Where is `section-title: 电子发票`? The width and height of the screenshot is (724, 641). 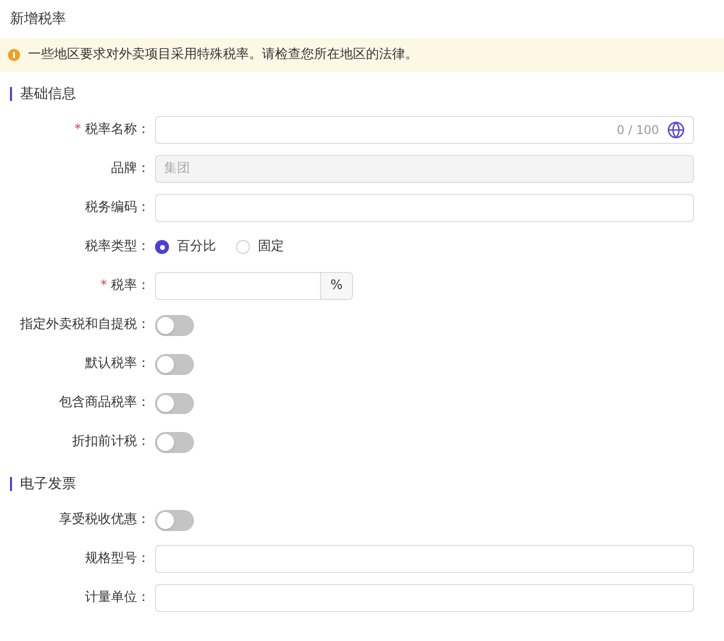
section-title: 电子发票 is located at coordinates (48, 484).